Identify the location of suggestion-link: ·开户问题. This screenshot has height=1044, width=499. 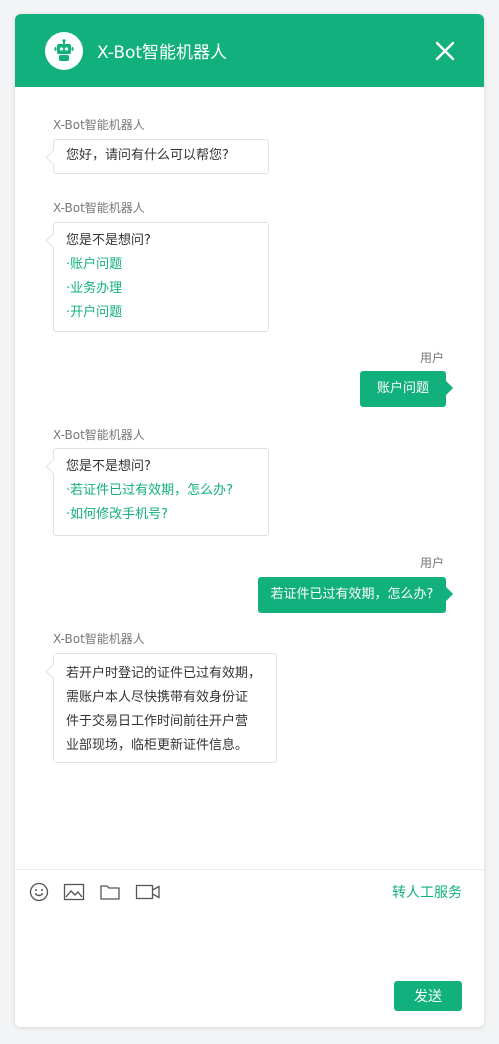
(161, 313).